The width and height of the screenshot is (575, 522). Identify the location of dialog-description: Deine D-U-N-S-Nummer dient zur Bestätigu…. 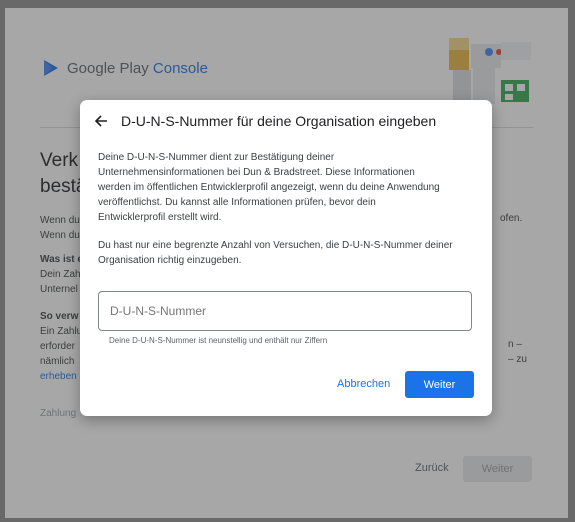
(269, 187).